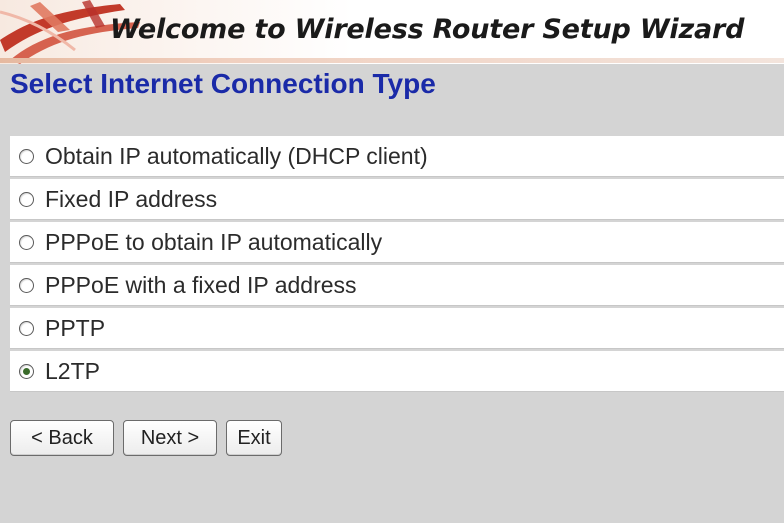 The height and width of the screenshot is (523, 784). I want to click on radio-fixed-ip, so click(26, 199).